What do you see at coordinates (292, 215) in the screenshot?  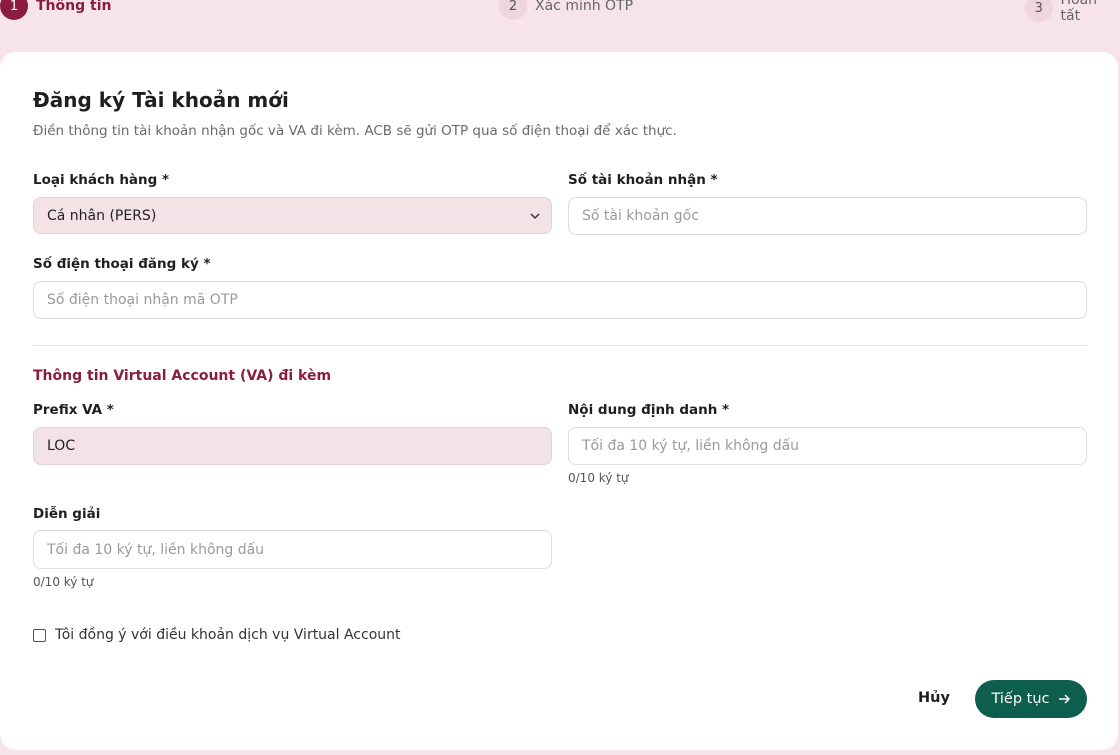 I see `customer-type-select: Cá nhân (PERS)` at bounding box center [292, 215].